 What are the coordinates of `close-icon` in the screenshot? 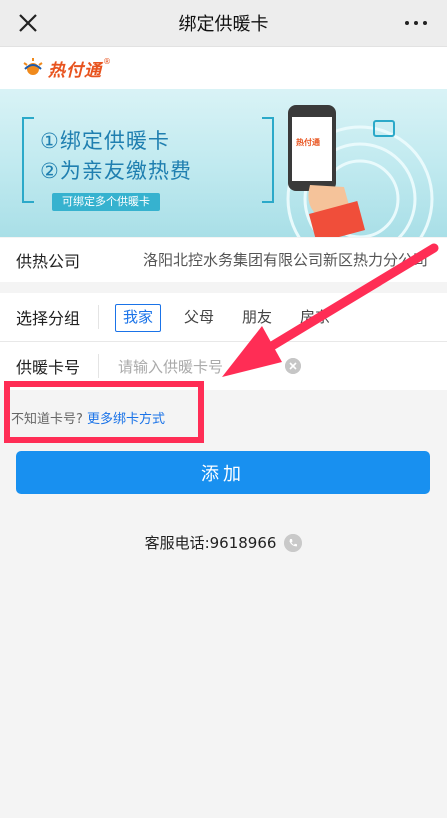 It's located at (28, 23).